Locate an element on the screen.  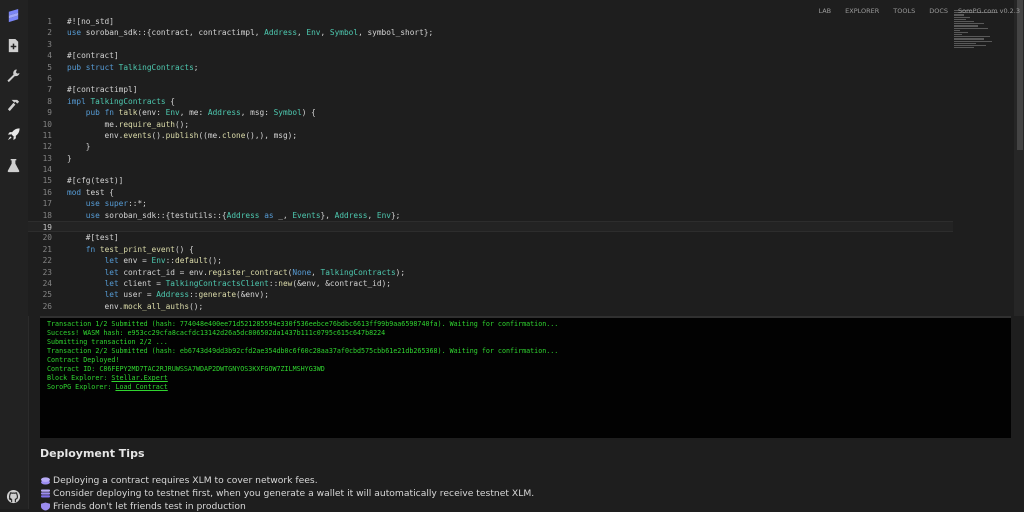
line-number: 21 is located at coordinates (47, 249).